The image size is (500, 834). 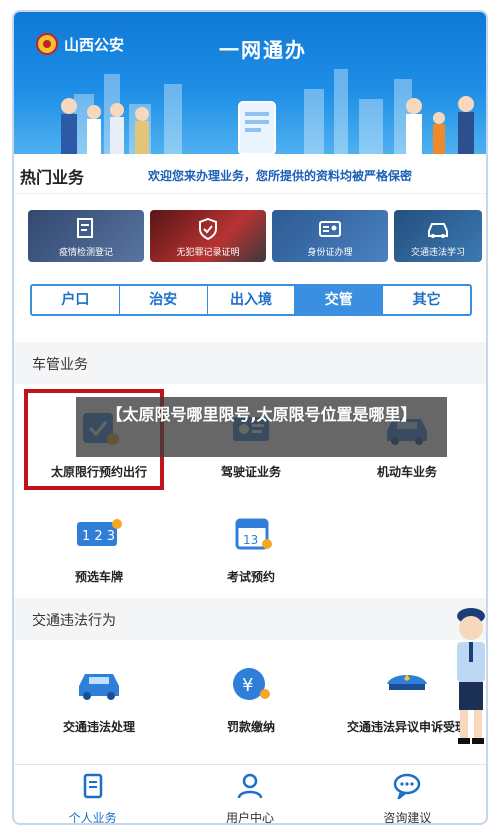 I want to click on nav-personal-business: 个人业务, so click(x=92, y=795).